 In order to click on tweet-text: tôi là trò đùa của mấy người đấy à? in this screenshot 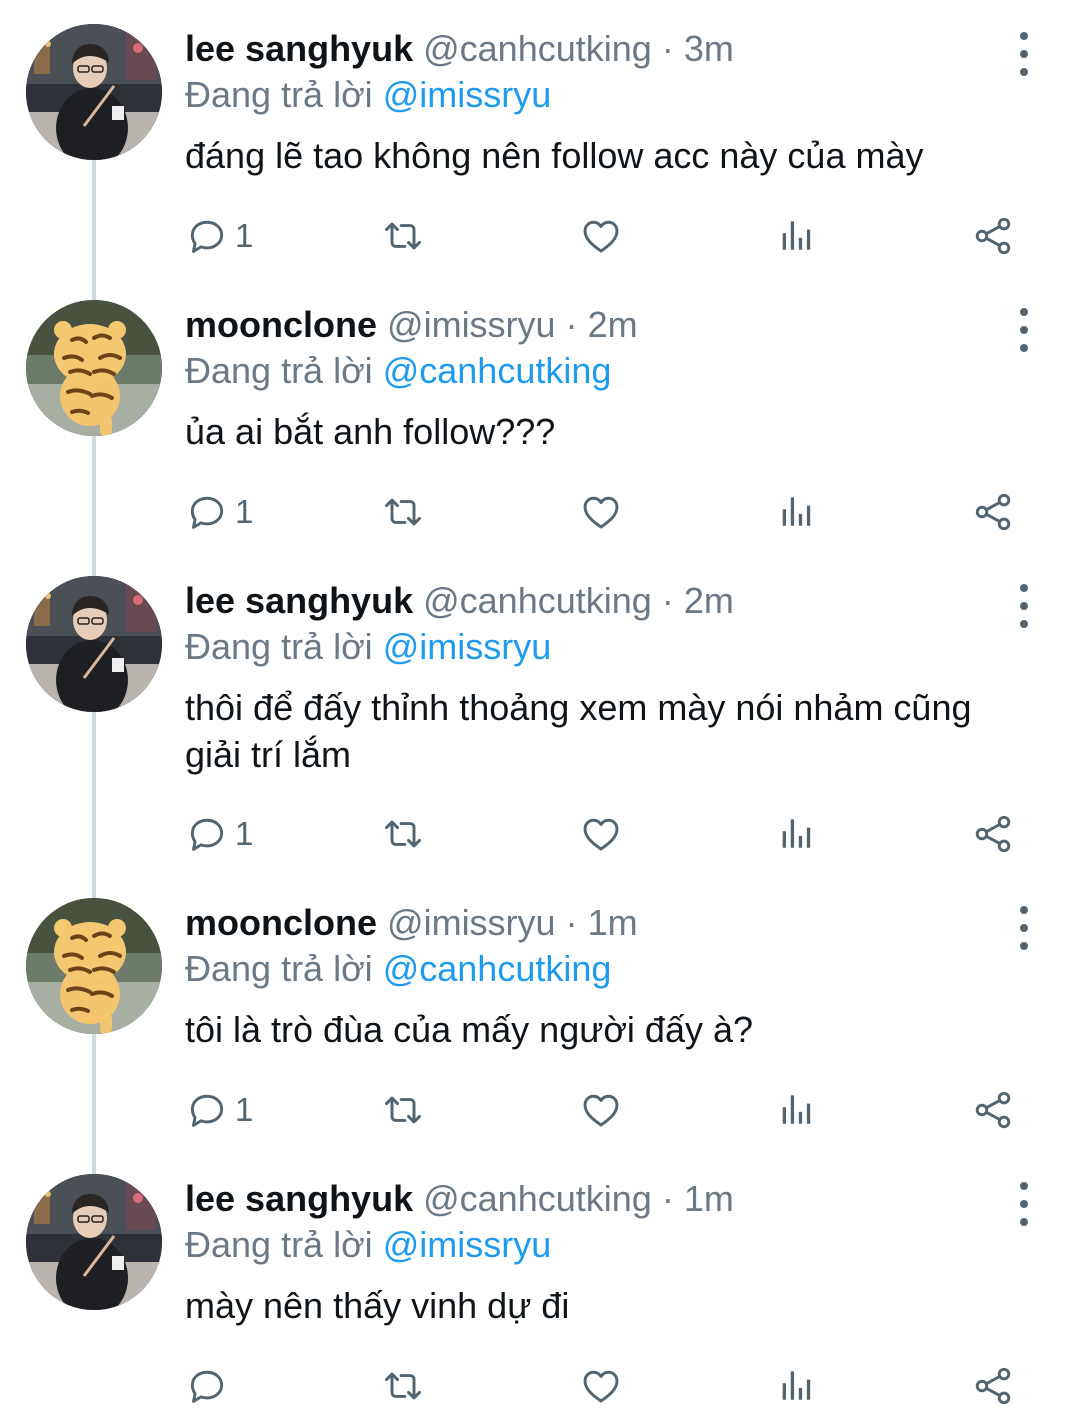, I will do `click(469, 1029)`.